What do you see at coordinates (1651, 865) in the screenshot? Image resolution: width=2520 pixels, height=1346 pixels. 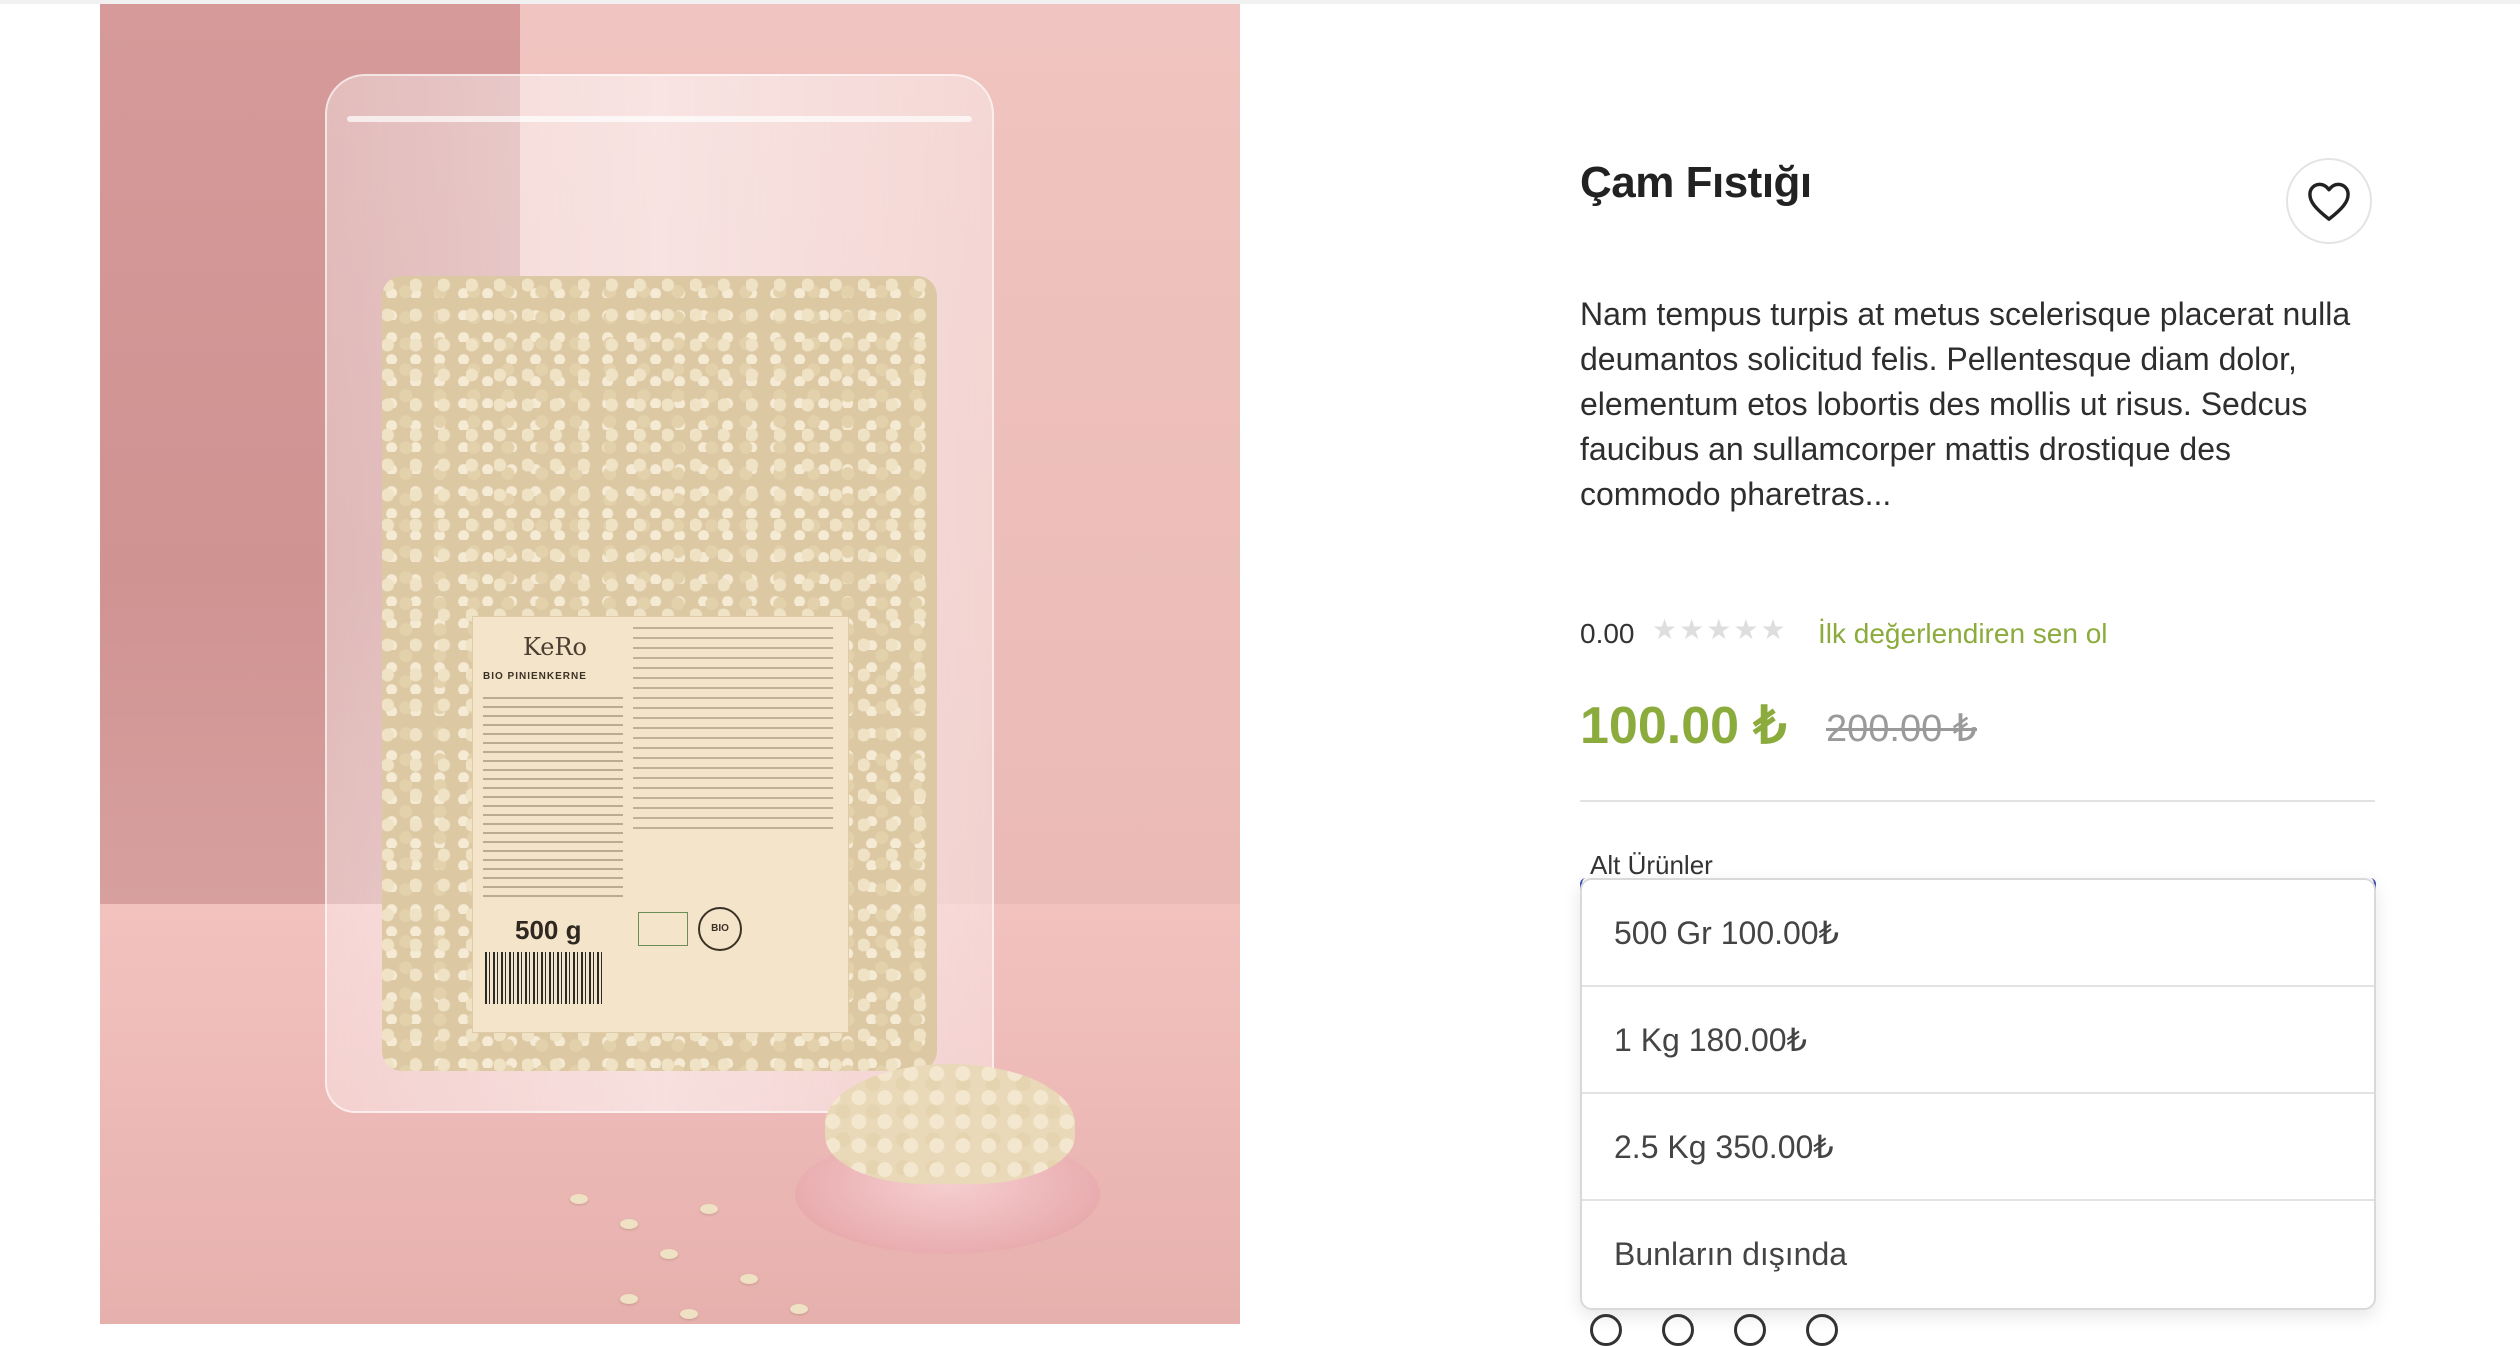 I see `variant-select-label: Alt Ürünler` at bounding box center [1651, 865].